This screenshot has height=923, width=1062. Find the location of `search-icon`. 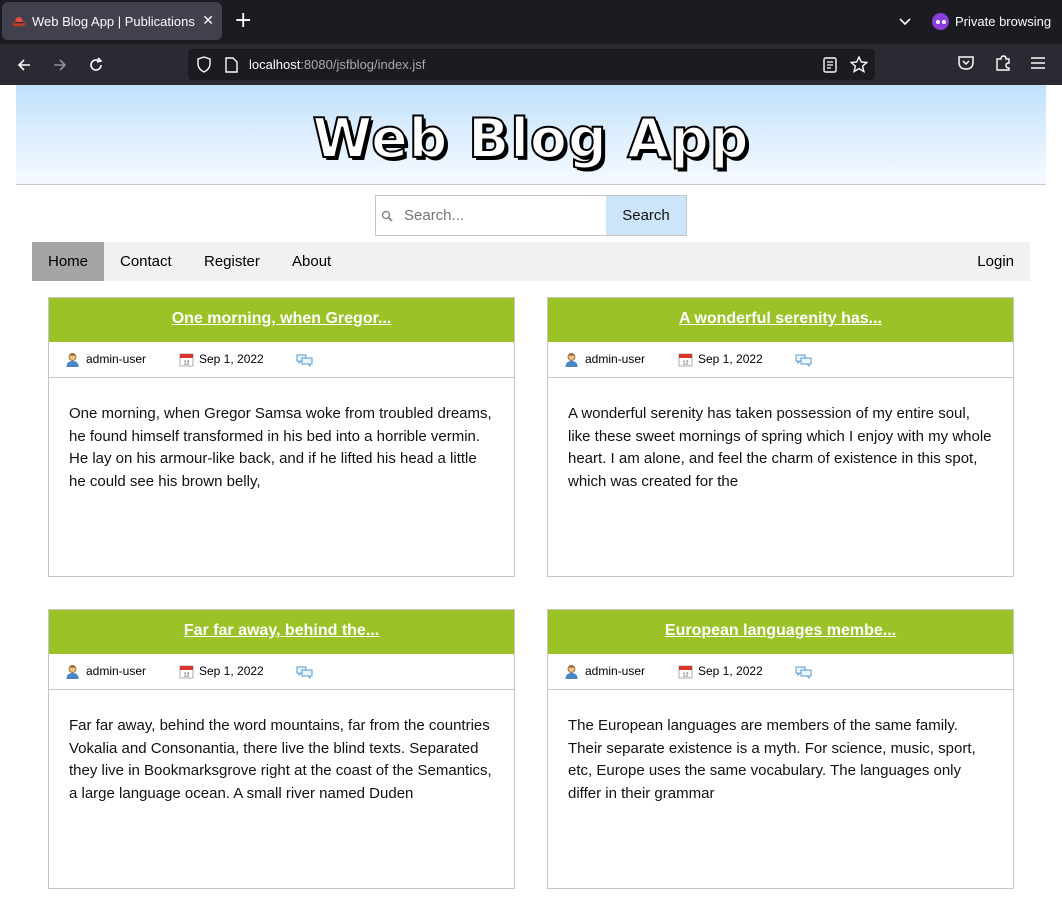

search-icon is located at coordinates (387, 216).